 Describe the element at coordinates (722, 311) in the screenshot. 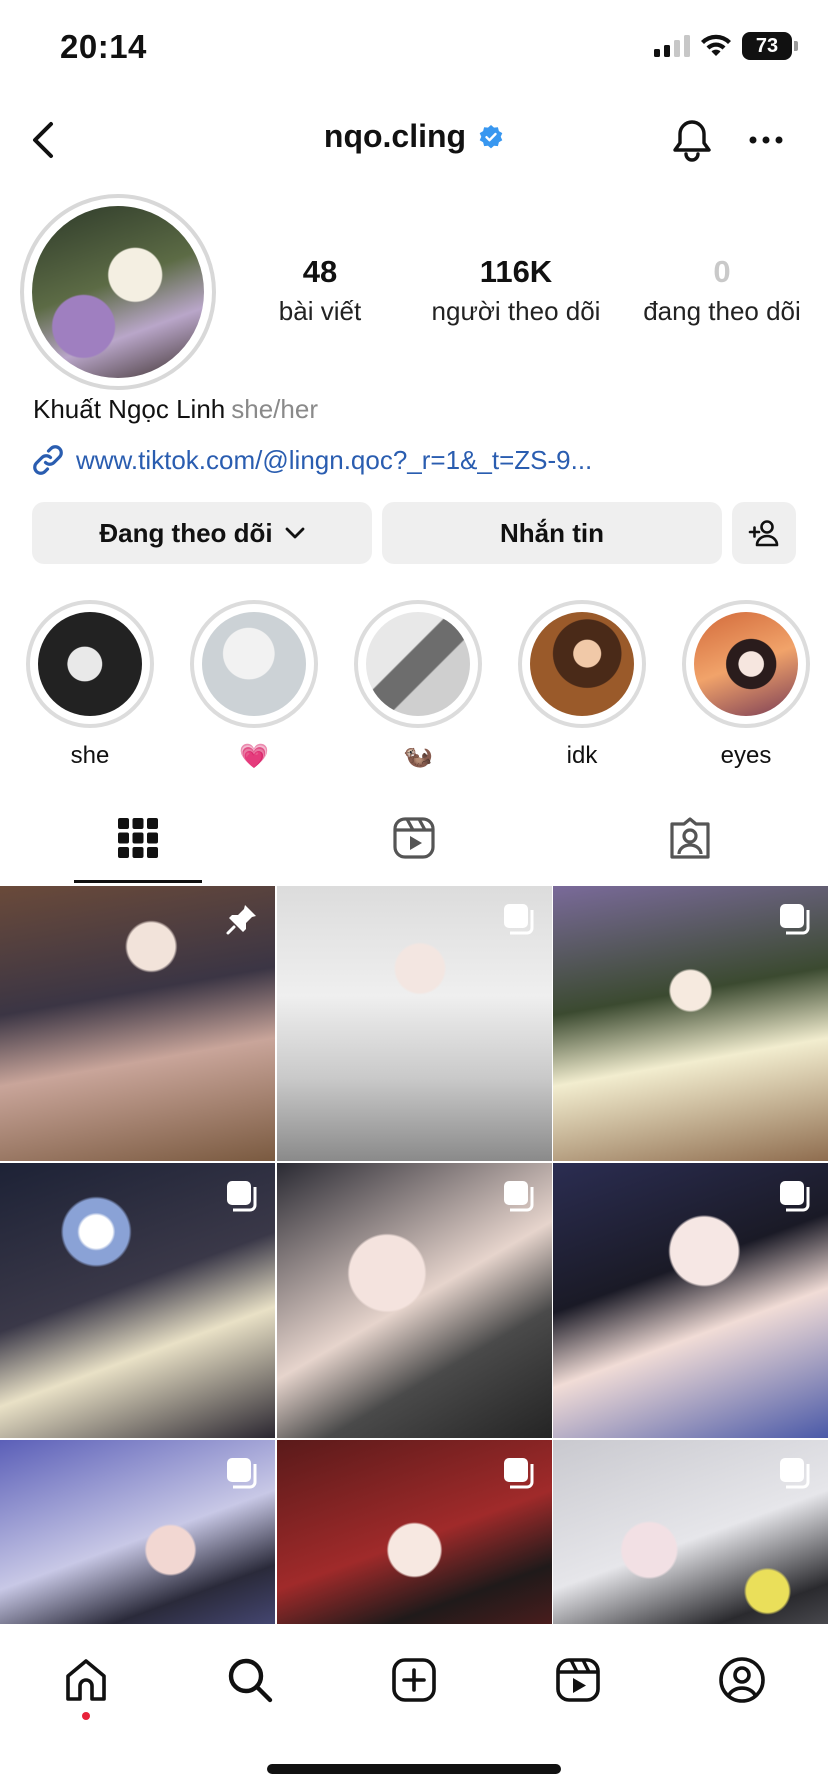

I see `following-label: đang theo dõi` at that location.